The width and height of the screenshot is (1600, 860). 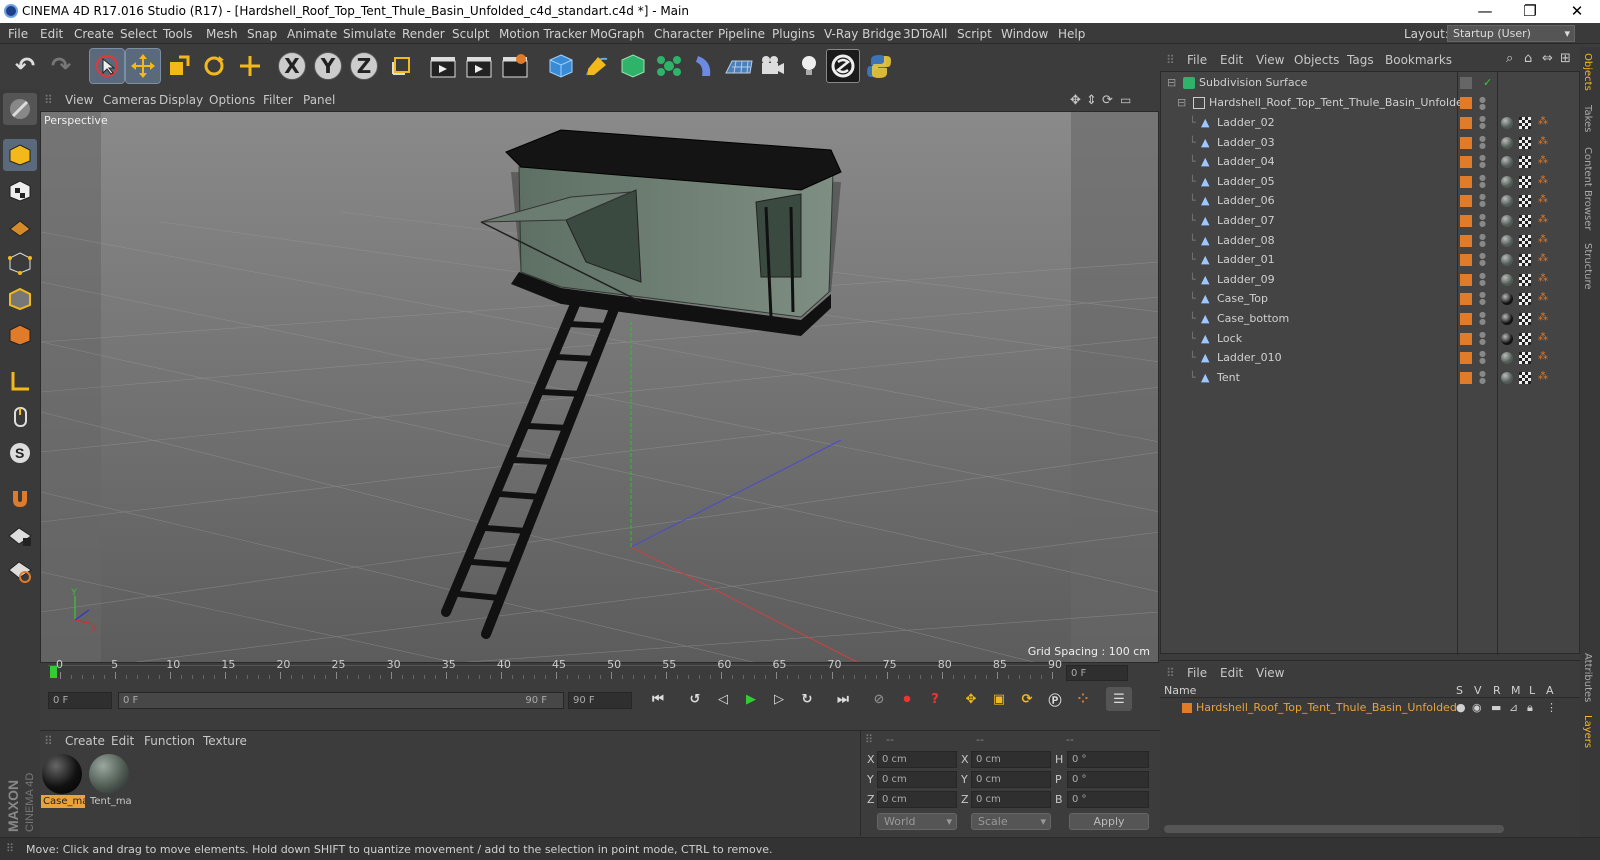 What do you see at coordinates (917, 821) in the screenshot?
I see `coordinate-space-dropdown: World ▾` at bounding box center [917, 821].